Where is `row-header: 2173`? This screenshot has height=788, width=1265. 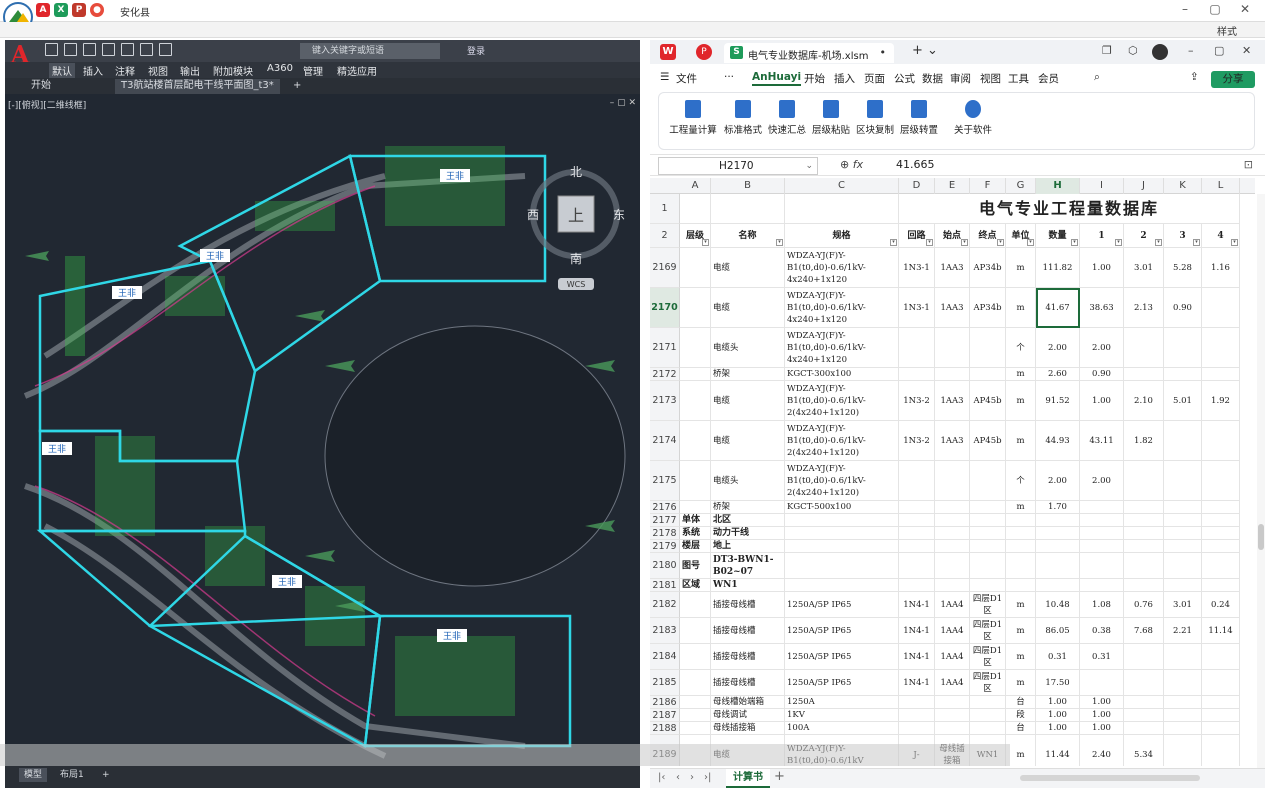
row-header: 2173 is located at coordinates (665, 401).